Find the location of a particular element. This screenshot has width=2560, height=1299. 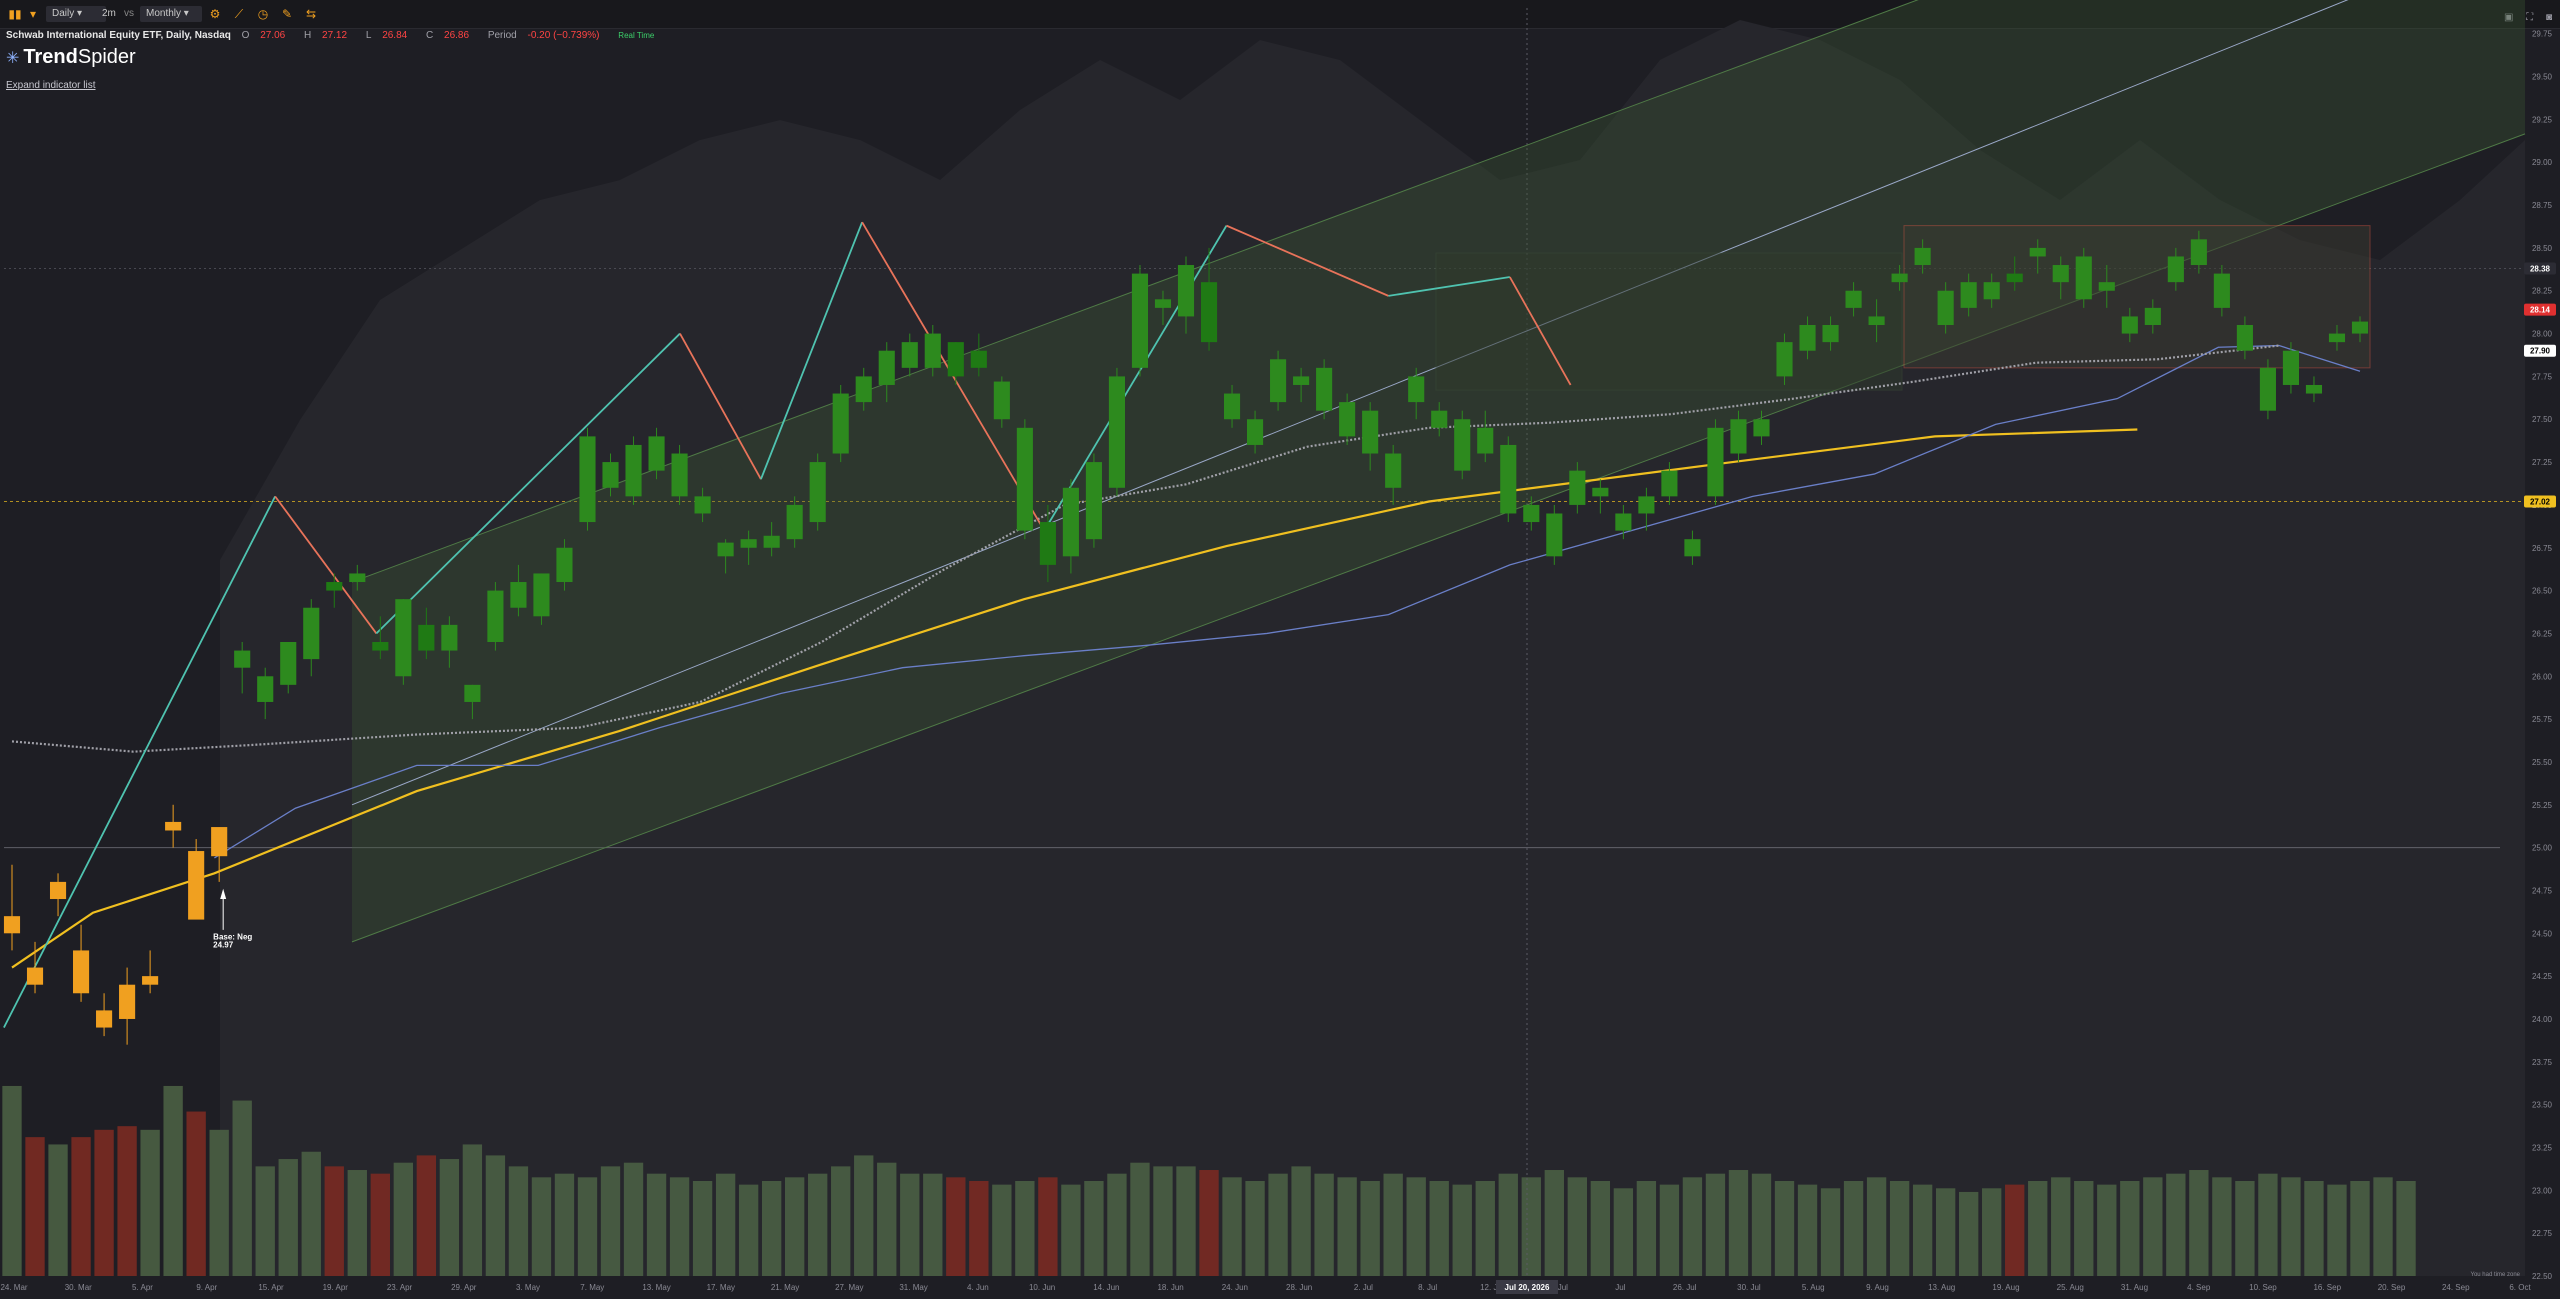

x-tick-label: 29. Apr is located at coordinates (464, 1287).